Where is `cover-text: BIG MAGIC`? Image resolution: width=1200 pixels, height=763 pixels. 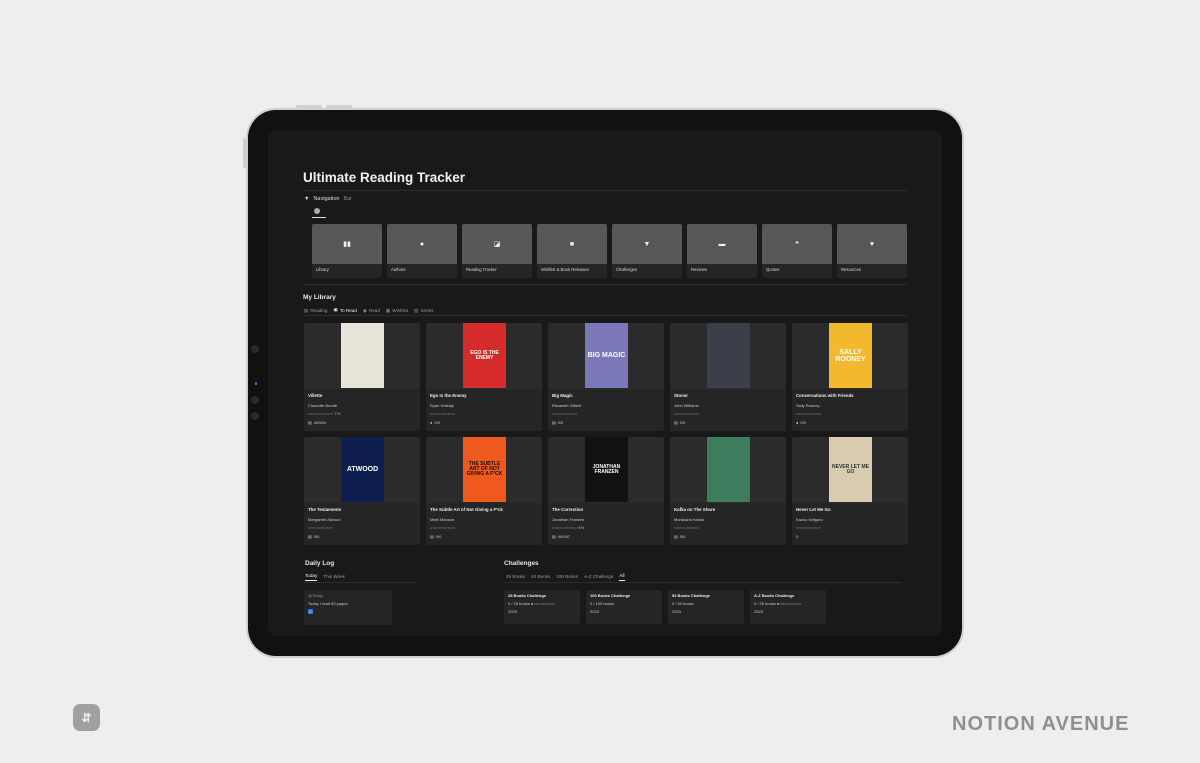 cover-text: BIG MAGIC is located at coordinates (606, 355).